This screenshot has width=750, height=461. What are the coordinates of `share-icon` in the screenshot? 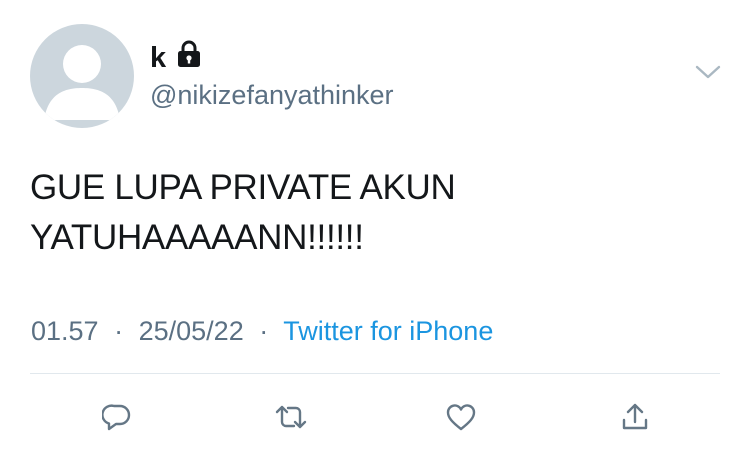 It's located at (635, 416).